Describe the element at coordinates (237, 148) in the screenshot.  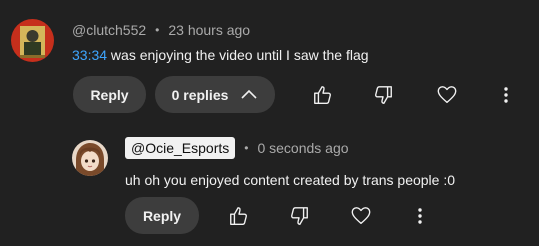
I see `reply-header: @Ocie_Esports • 0 seconds ago` at that location.